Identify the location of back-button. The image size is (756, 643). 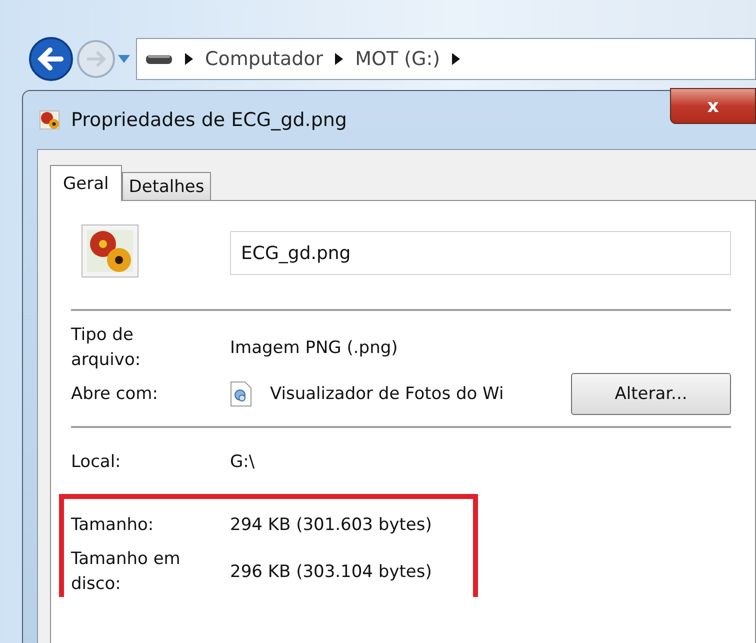
(51, 59).